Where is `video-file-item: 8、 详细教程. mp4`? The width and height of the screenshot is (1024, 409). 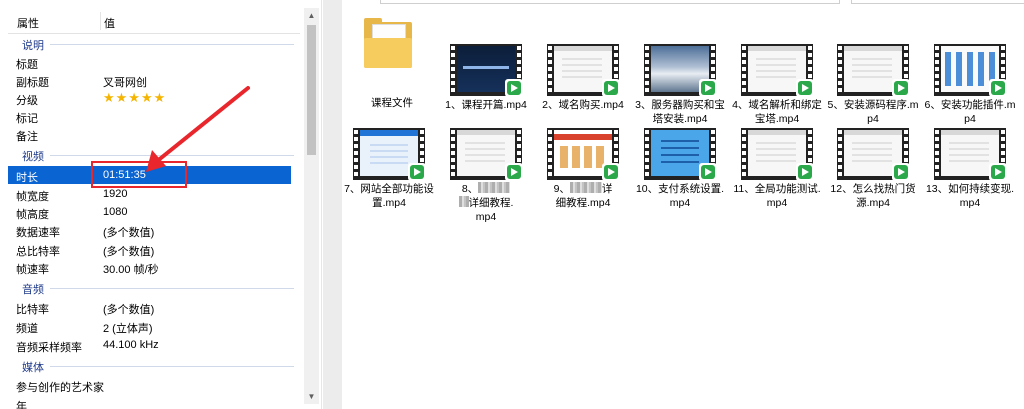
video-file-item: 8、 详细教程. mp4 is located at coordinates (486, 175).